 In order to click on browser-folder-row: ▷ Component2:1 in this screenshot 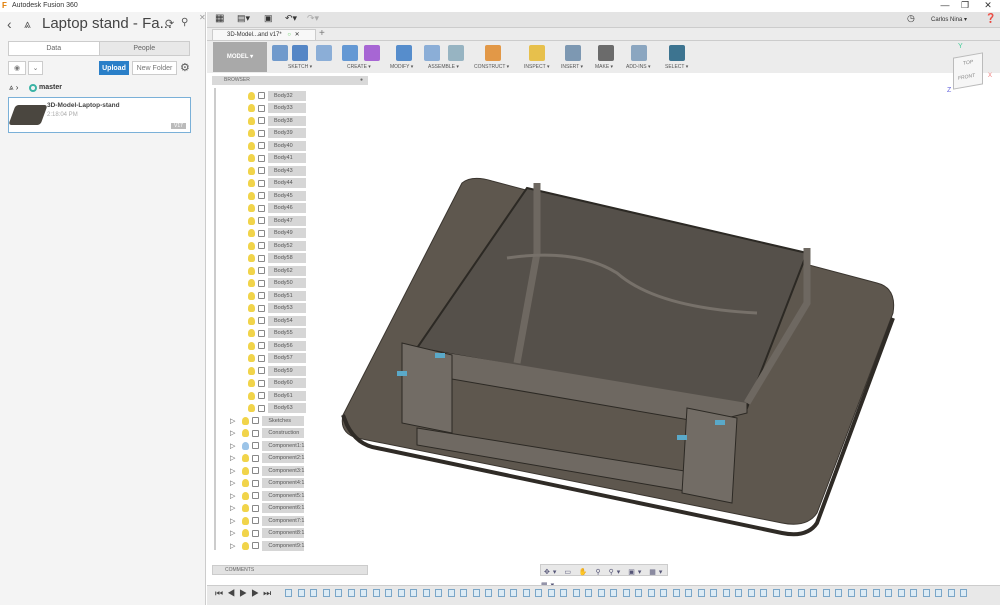, I will do `click(267, 458)`.